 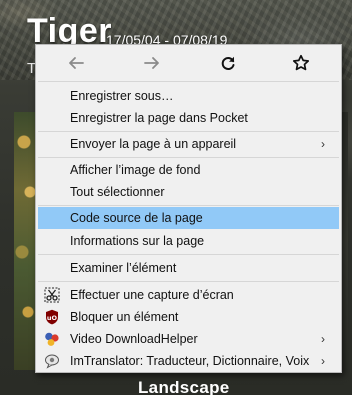 I want to click on star-icon, so click(x=301, y=63).